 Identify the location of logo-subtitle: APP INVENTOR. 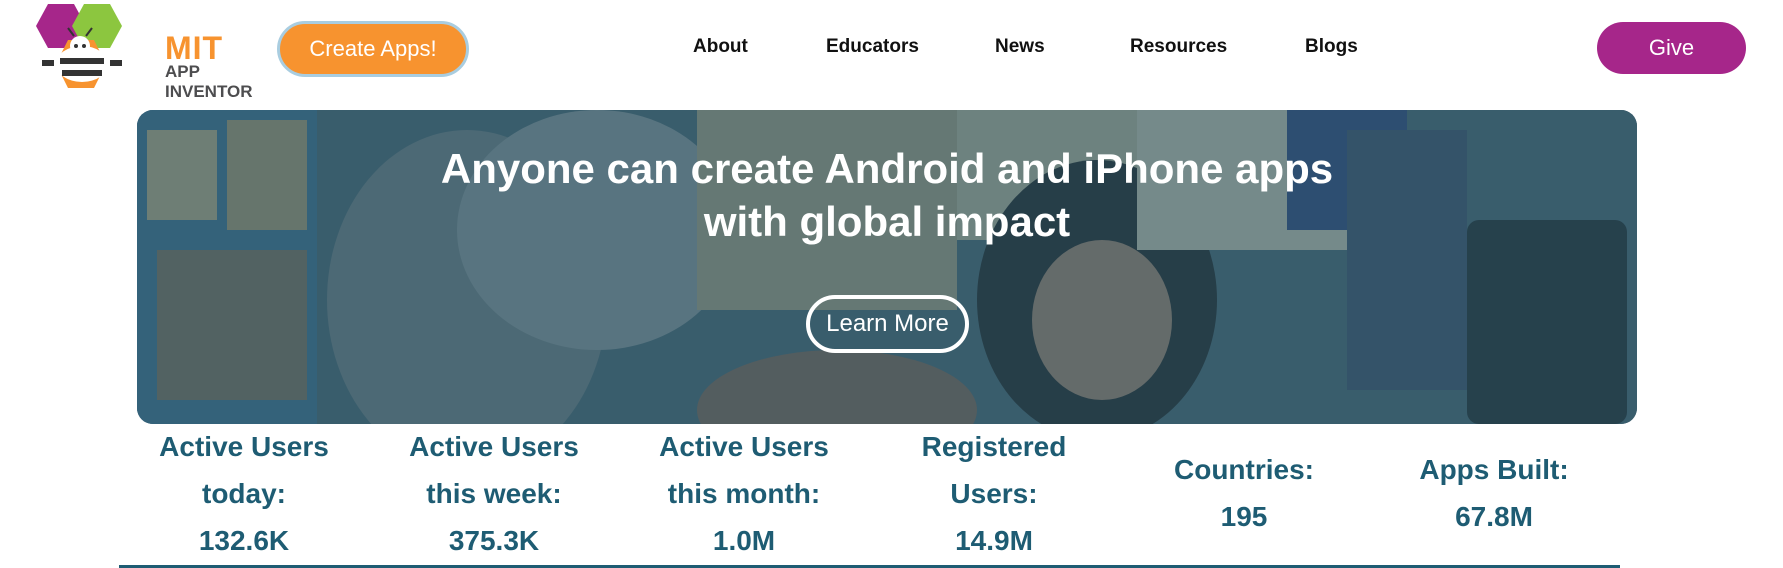
(209, 81).